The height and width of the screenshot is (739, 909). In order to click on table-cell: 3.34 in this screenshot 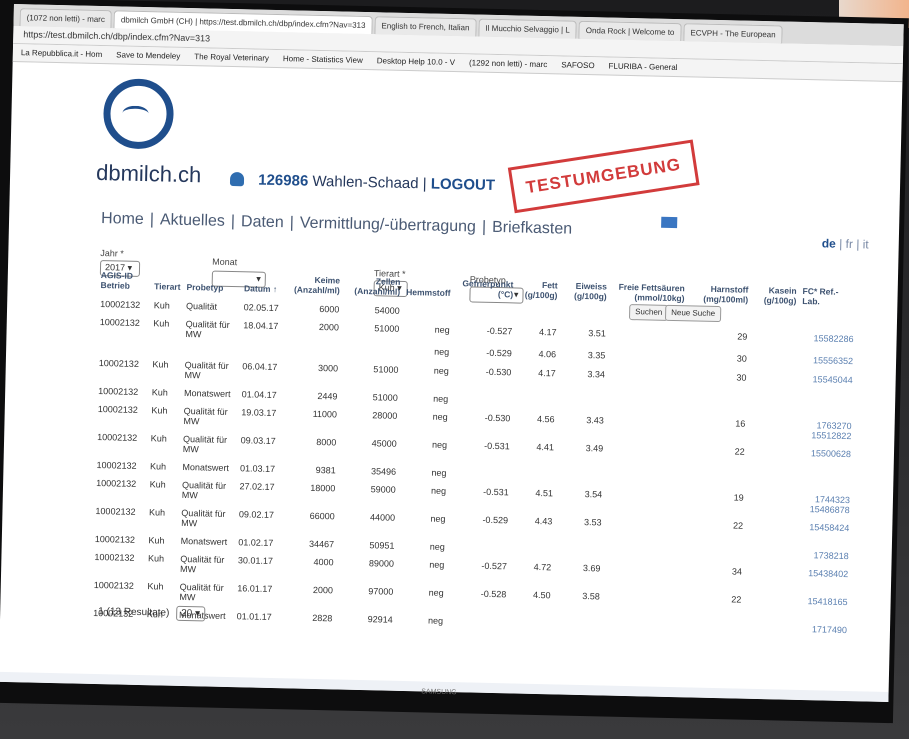, I will do `click(596, 374)`.